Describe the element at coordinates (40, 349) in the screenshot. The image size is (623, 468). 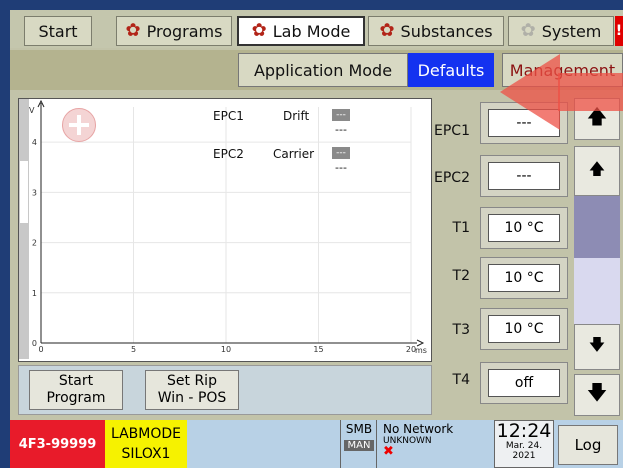
I see `x-tick-label: 0` at that location.